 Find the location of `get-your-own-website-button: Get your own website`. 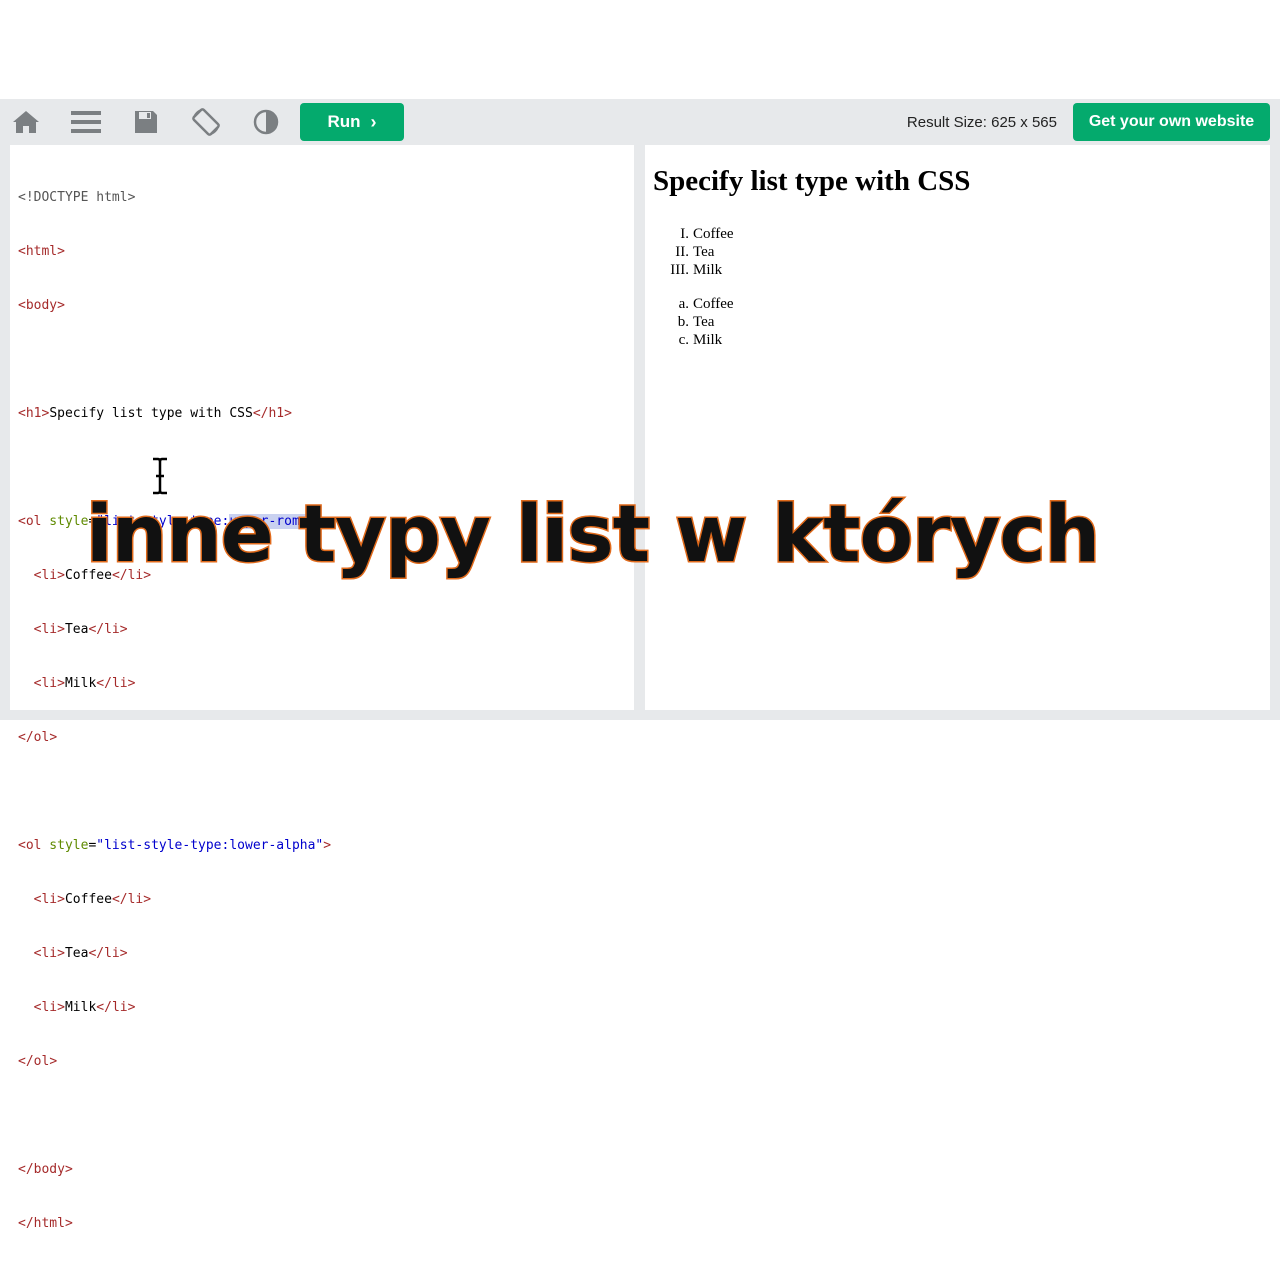

get-your-own-website-button: Get your own website is located at coordinates (1171, 122).